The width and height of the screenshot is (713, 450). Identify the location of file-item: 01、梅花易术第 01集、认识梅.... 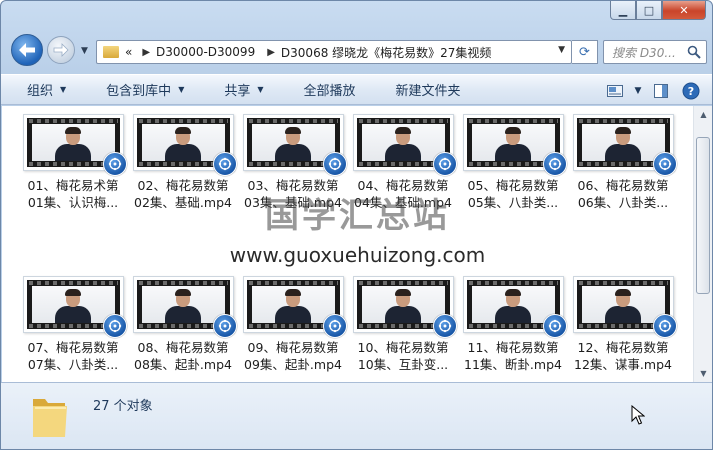
(73, 187).